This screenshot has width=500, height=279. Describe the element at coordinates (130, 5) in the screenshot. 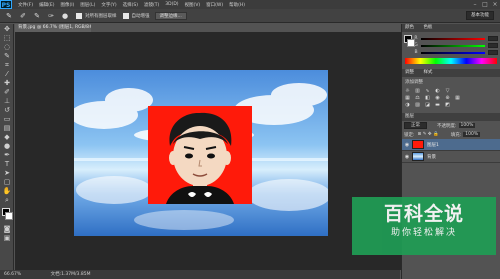

I see `menu-select: 选择(S)` at that location.